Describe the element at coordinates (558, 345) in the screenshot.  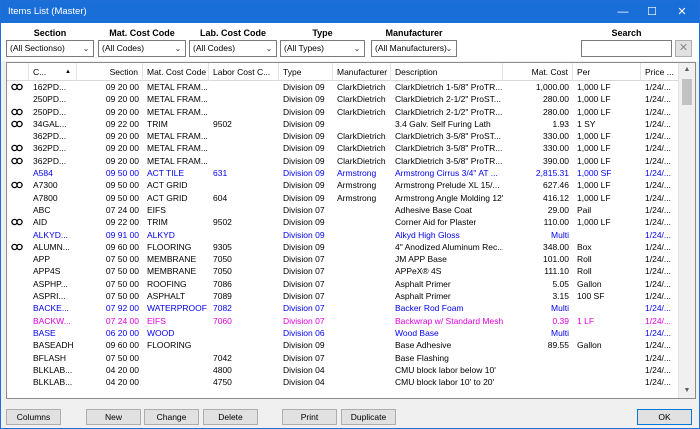
I see `cell-cost: 89.55` at that location.